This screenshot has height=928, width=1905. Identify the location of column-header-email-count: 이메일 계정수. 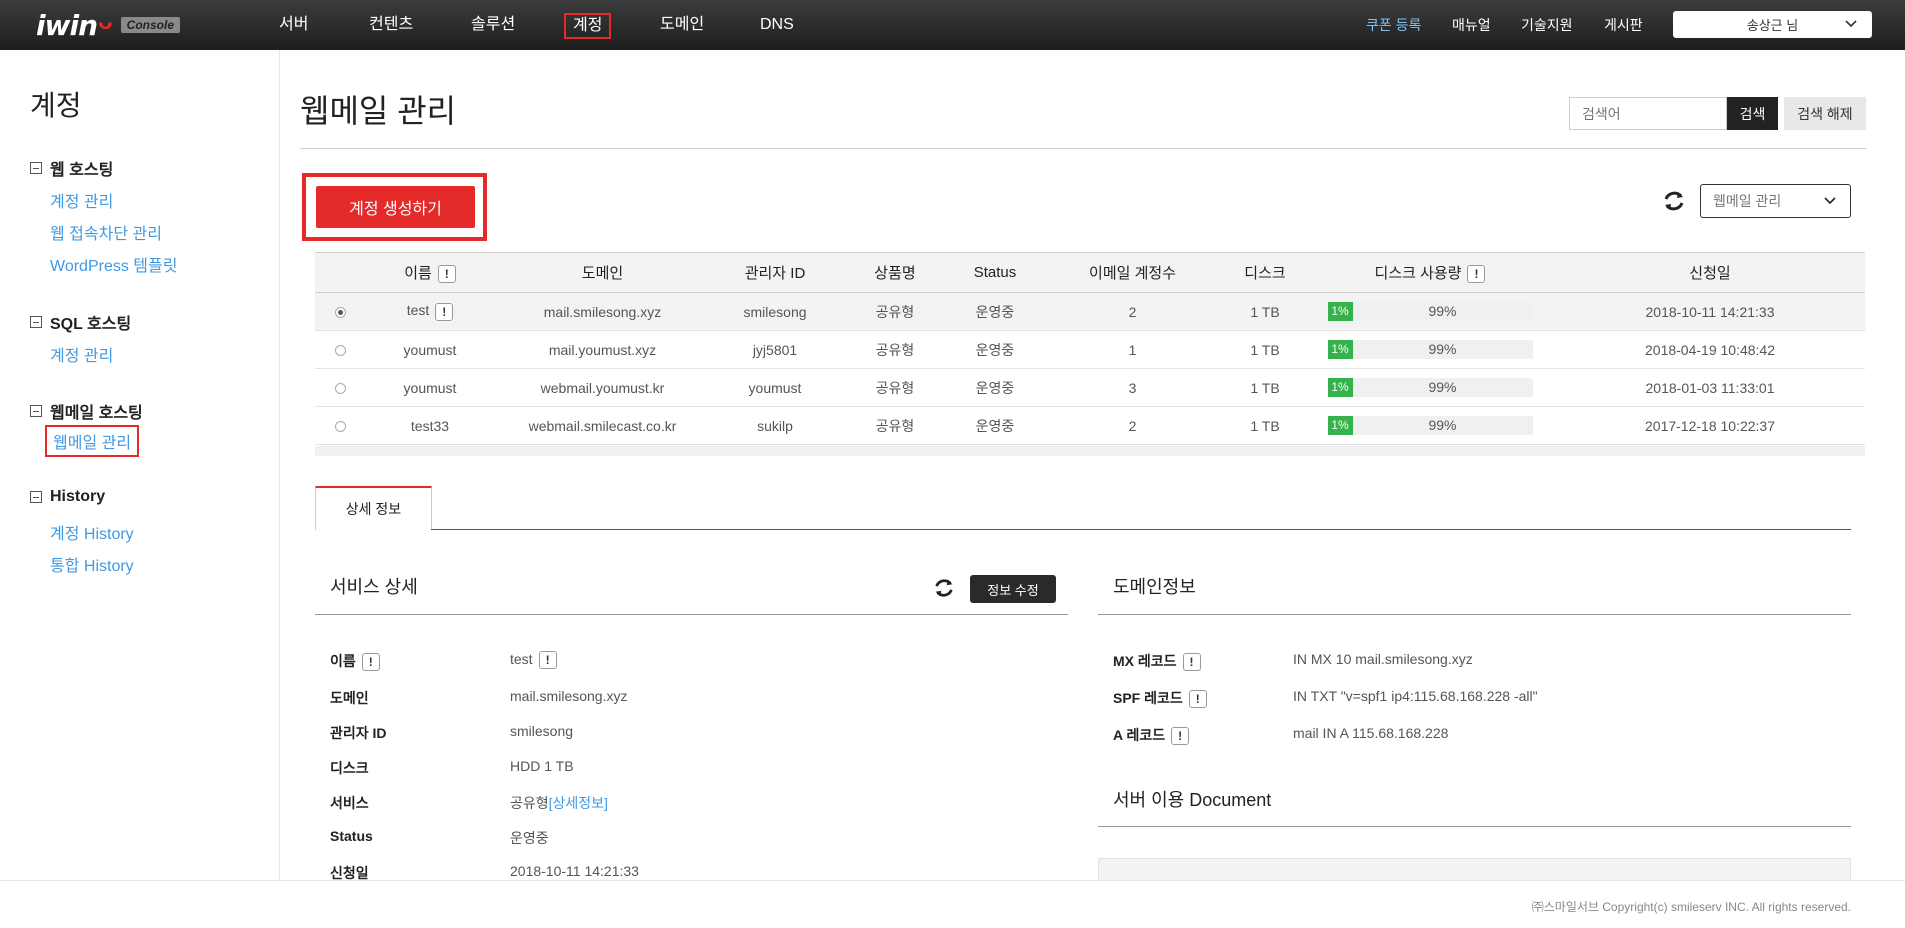
(1132, 272).